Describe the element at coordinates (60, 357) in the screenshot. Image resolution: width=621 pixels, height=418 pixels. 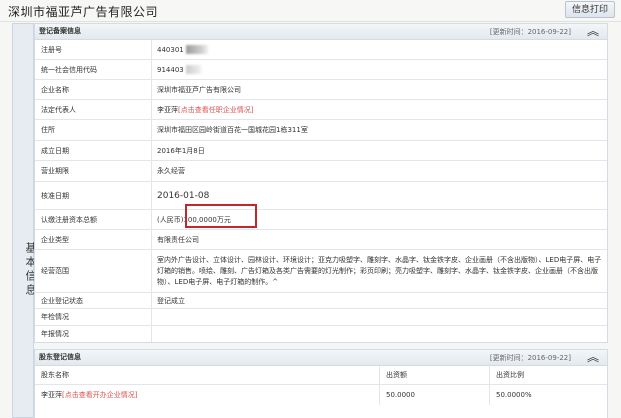
I see `shareholder-panel-title: 股东登记信息` at that location.